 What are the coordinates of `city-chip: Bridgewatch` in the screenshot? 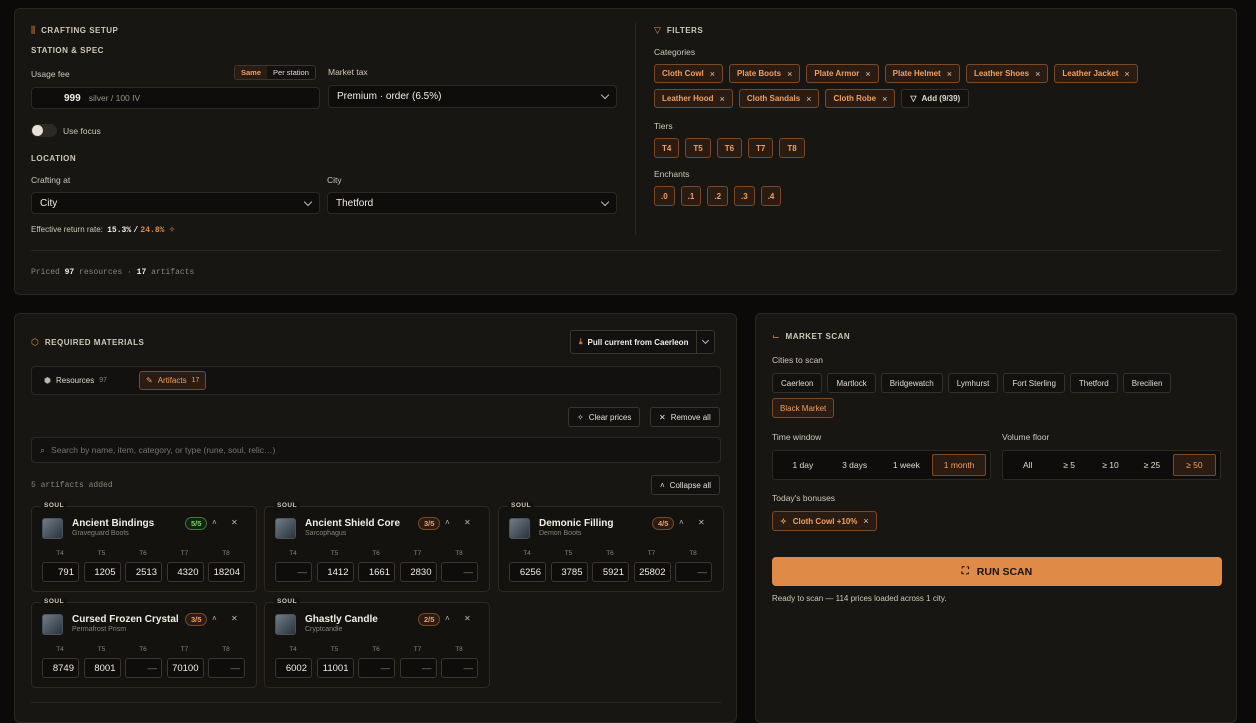 It's located at (911, 383).